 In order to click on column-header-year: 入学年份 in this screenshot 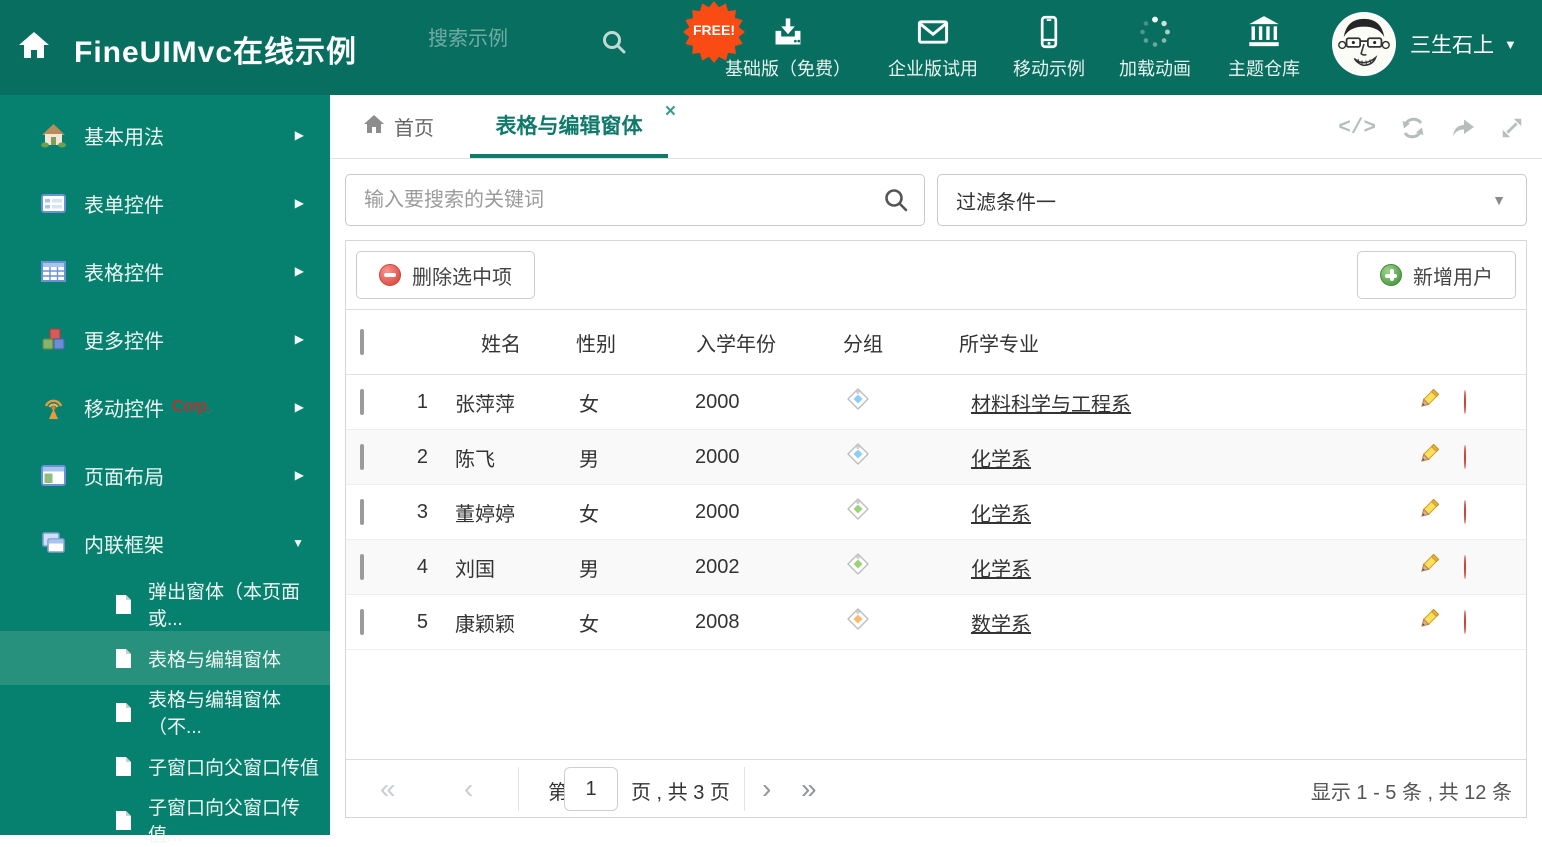, I will do `click(766, 342)`.